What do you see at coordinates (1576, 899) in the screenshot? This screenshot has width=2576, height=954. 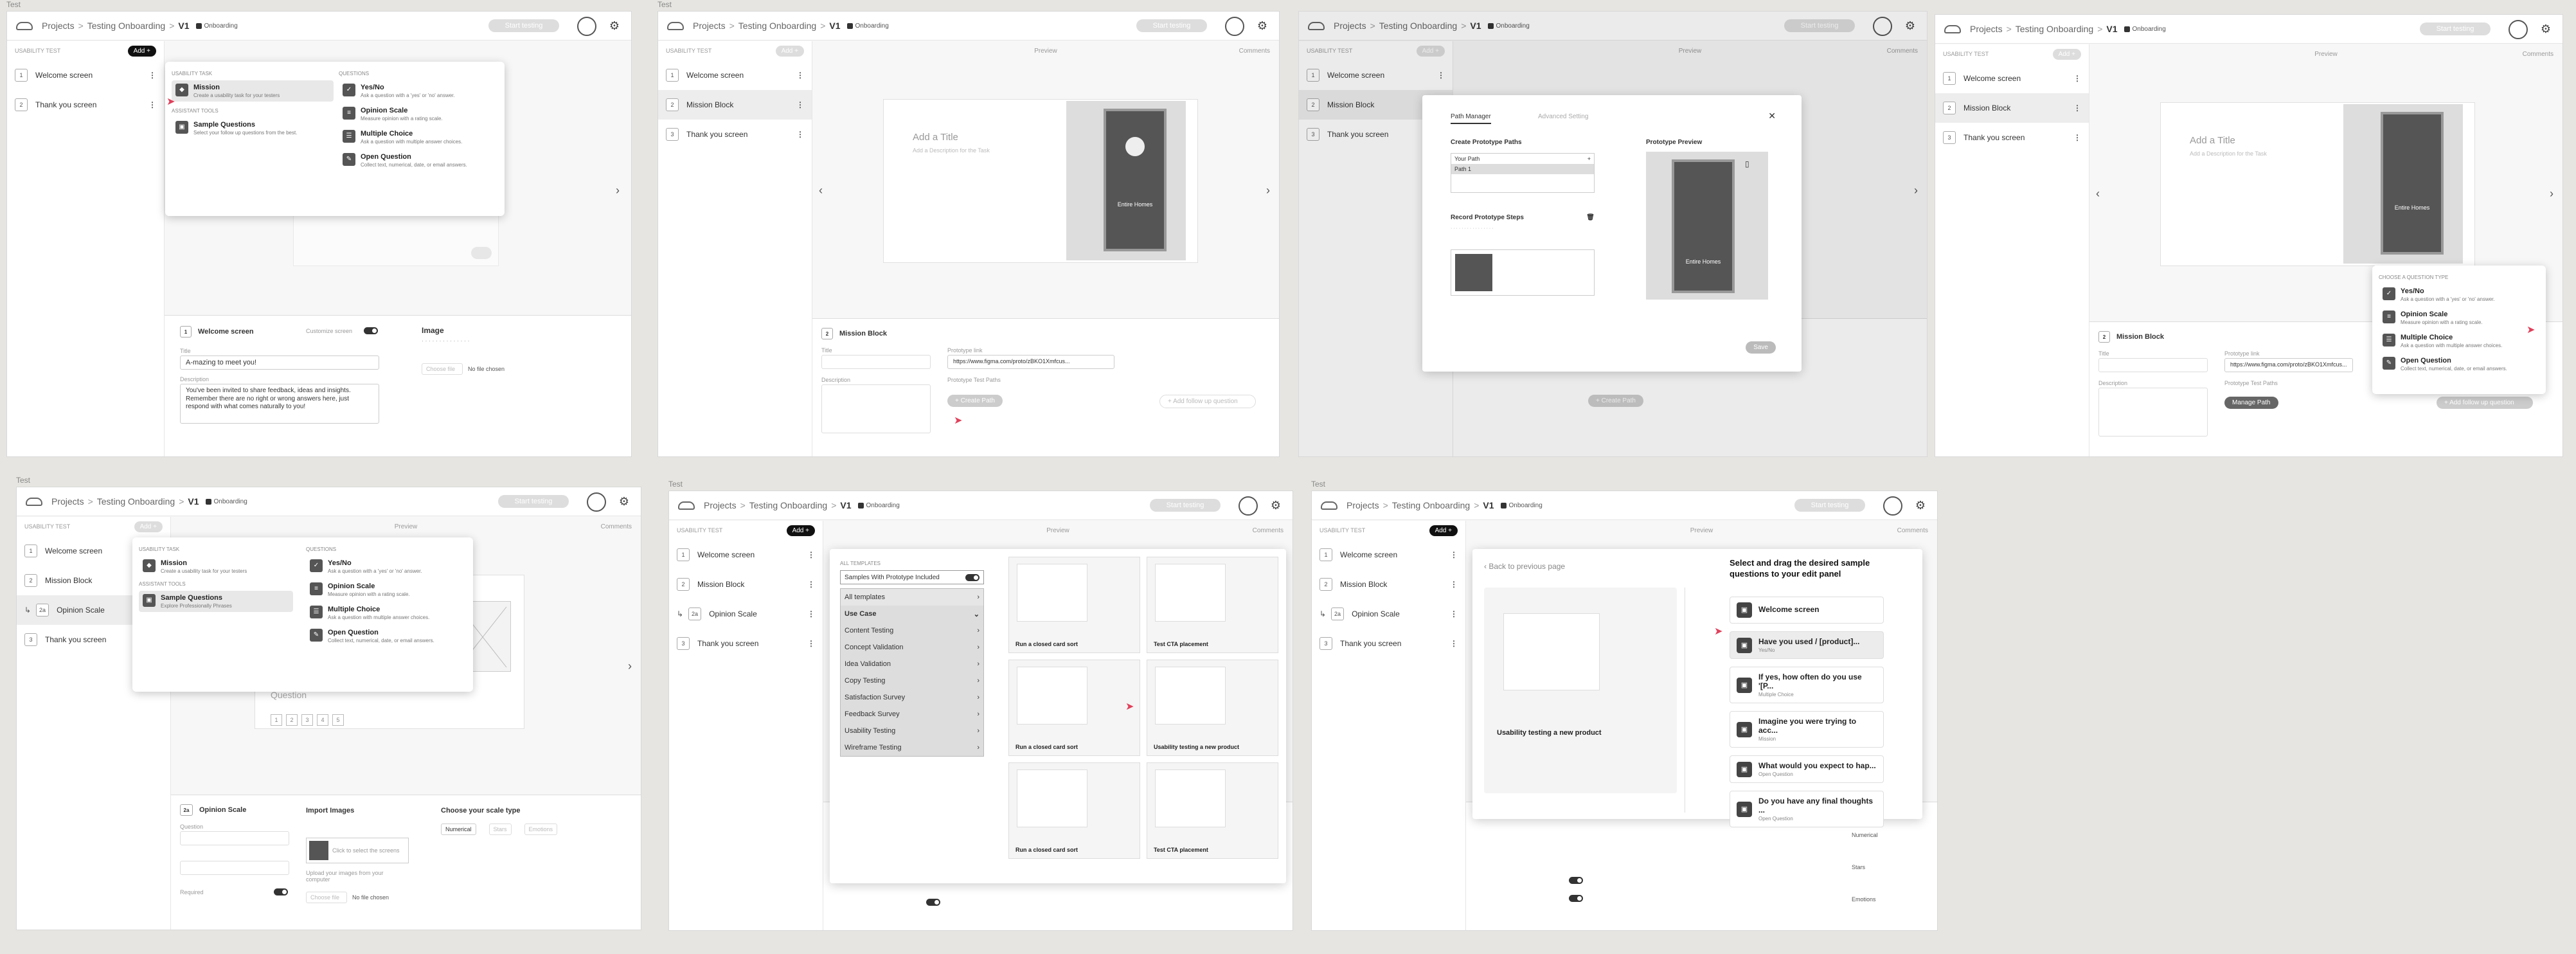 I see `drag-toggle` at bounding box center [1576, 899].